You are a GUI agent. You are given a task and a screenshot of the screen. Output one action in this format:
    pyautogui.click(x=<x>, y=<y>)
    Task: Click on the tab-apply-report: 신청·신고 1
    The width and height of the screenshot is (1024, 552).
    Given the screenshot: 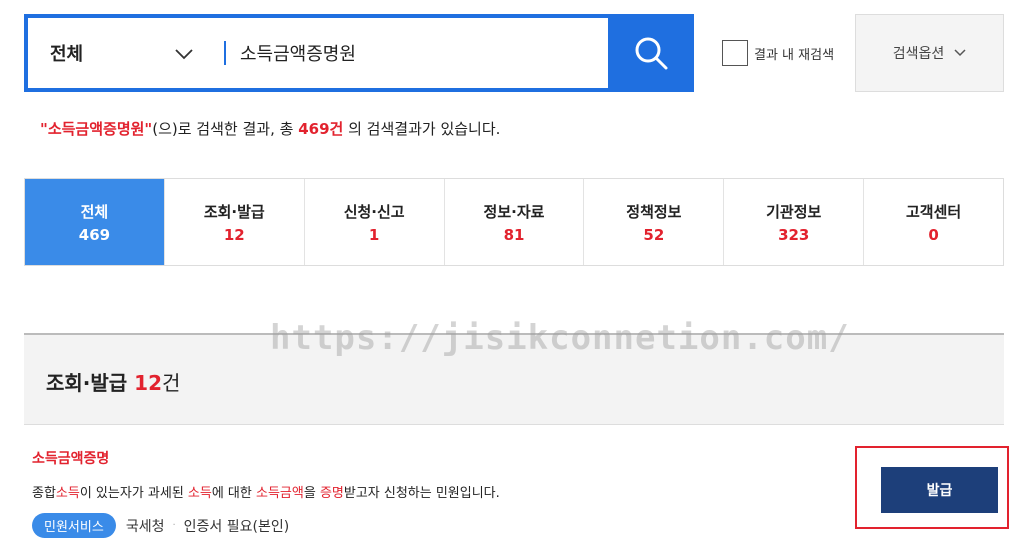 What is the action you would take?
    pyautogui.click(x=373, y=222)
    